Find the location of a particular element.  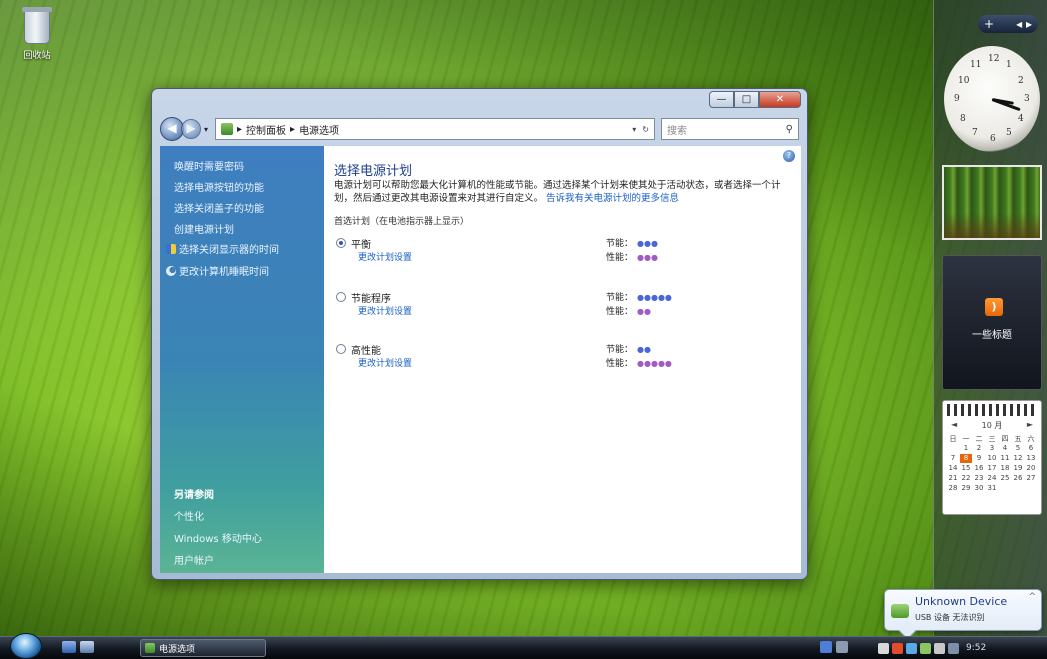

plan-name: 节能程序 is located at coordinates (371, 299).